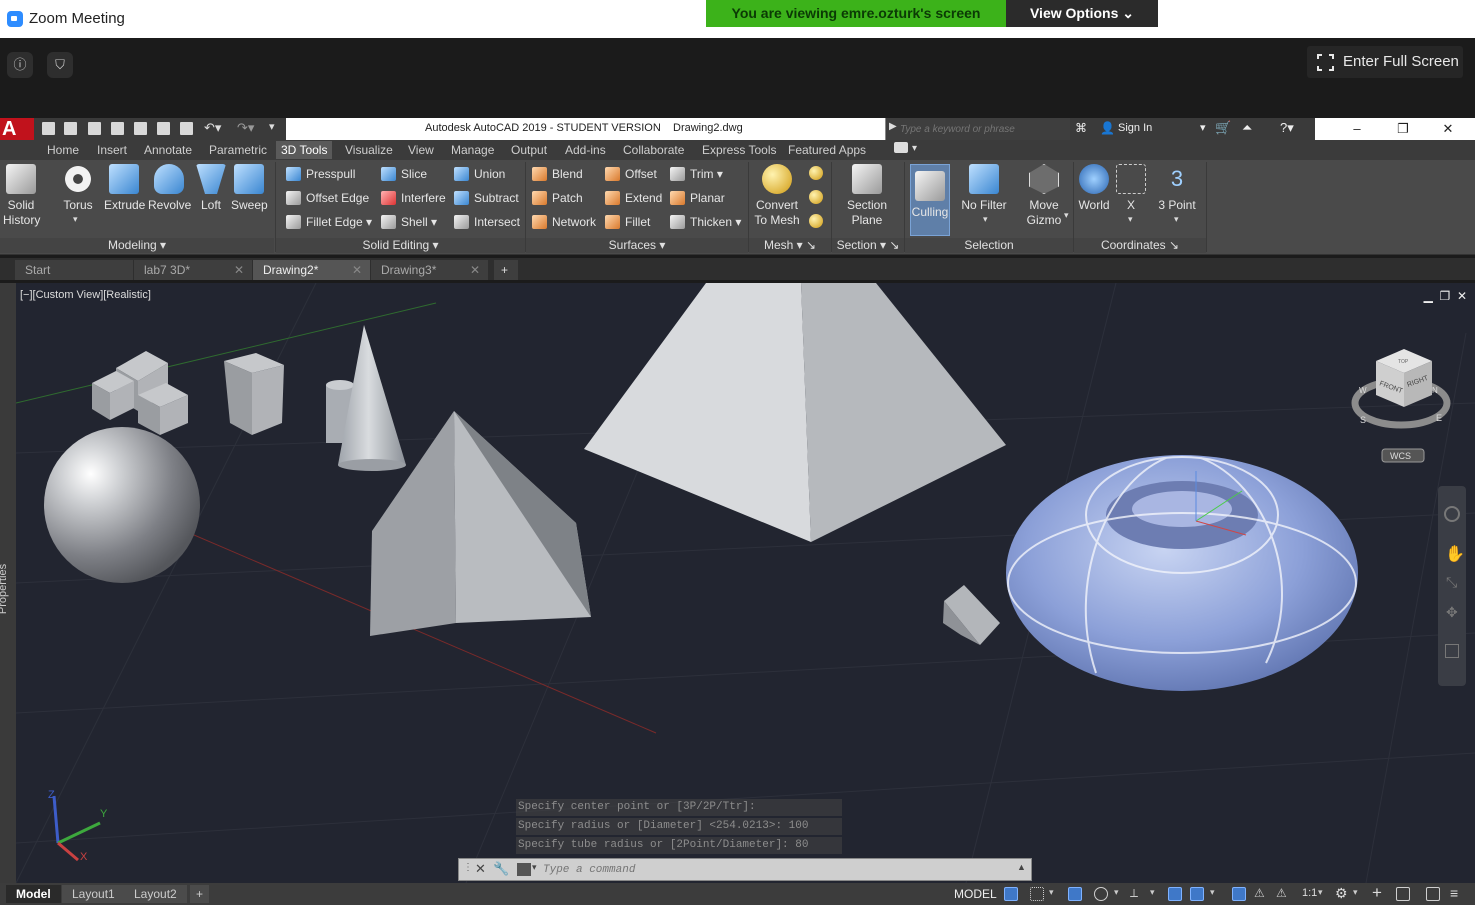 The width and height of the screenshot is (1475, 905). Describe the element at coordinates (33, 894) in the screenshot. I see `tab-model: Model` at that location.